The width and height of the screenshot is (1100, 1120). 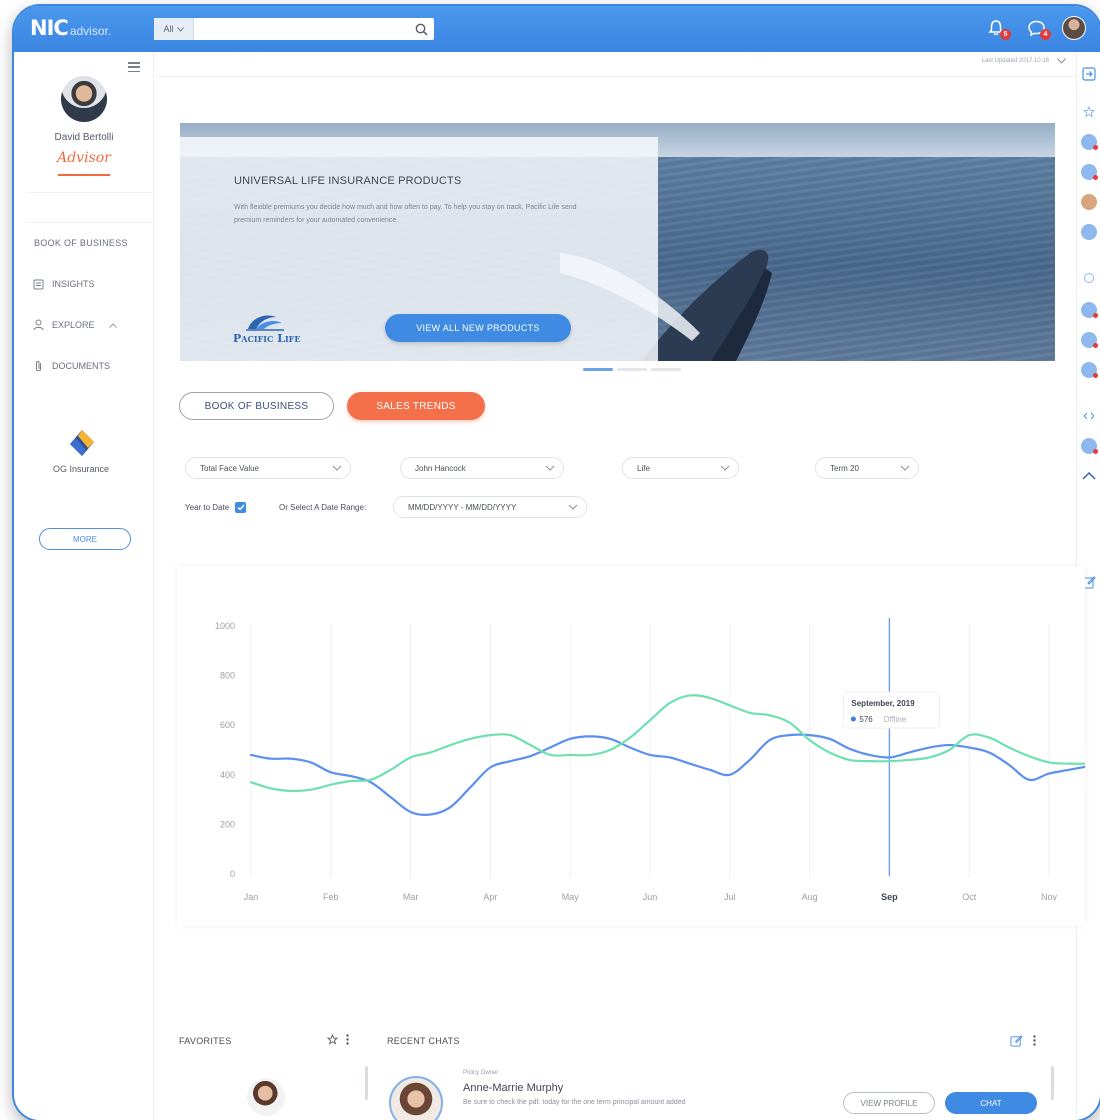 What do you see at coordinates (168, 29) in the screenshot?
I see `search-scope-label: All` at bounding box center [168, 29].